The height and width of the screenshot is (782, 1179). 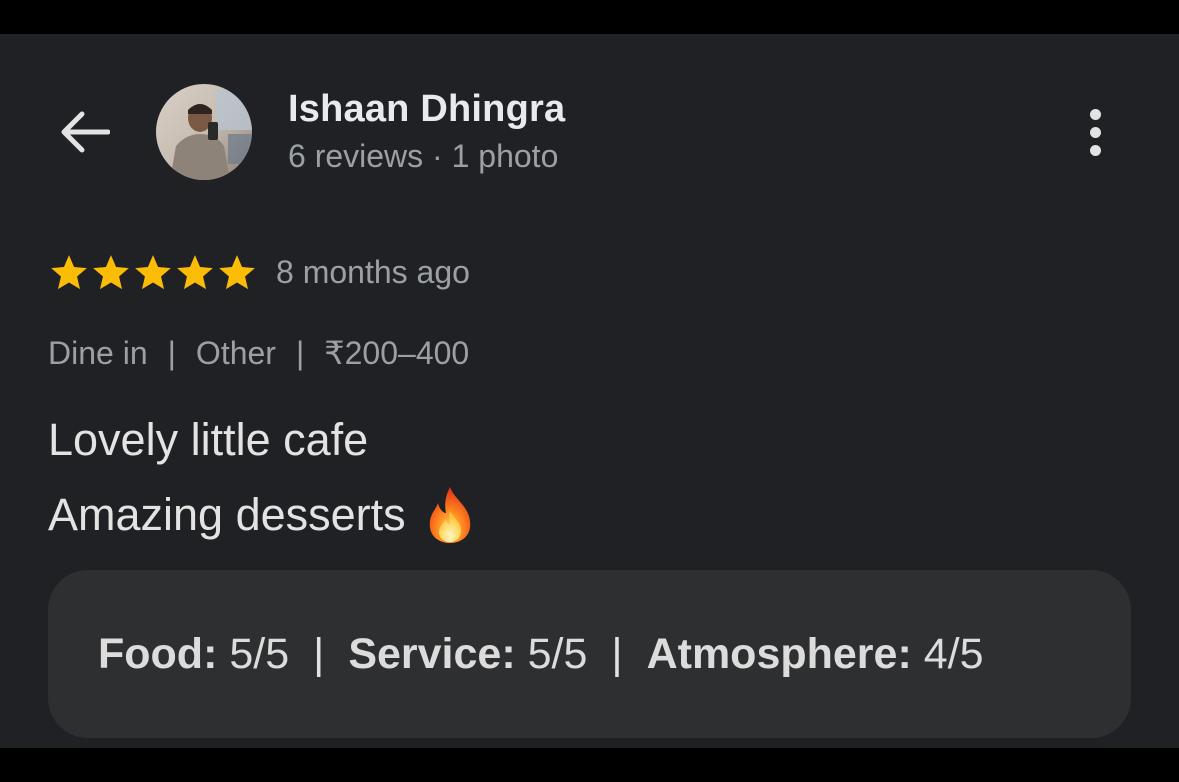 What do you see at coordinates (557, 654) in the screenshot?
I see `rating-value-service: 5/5` at bounding box center [557, 654].